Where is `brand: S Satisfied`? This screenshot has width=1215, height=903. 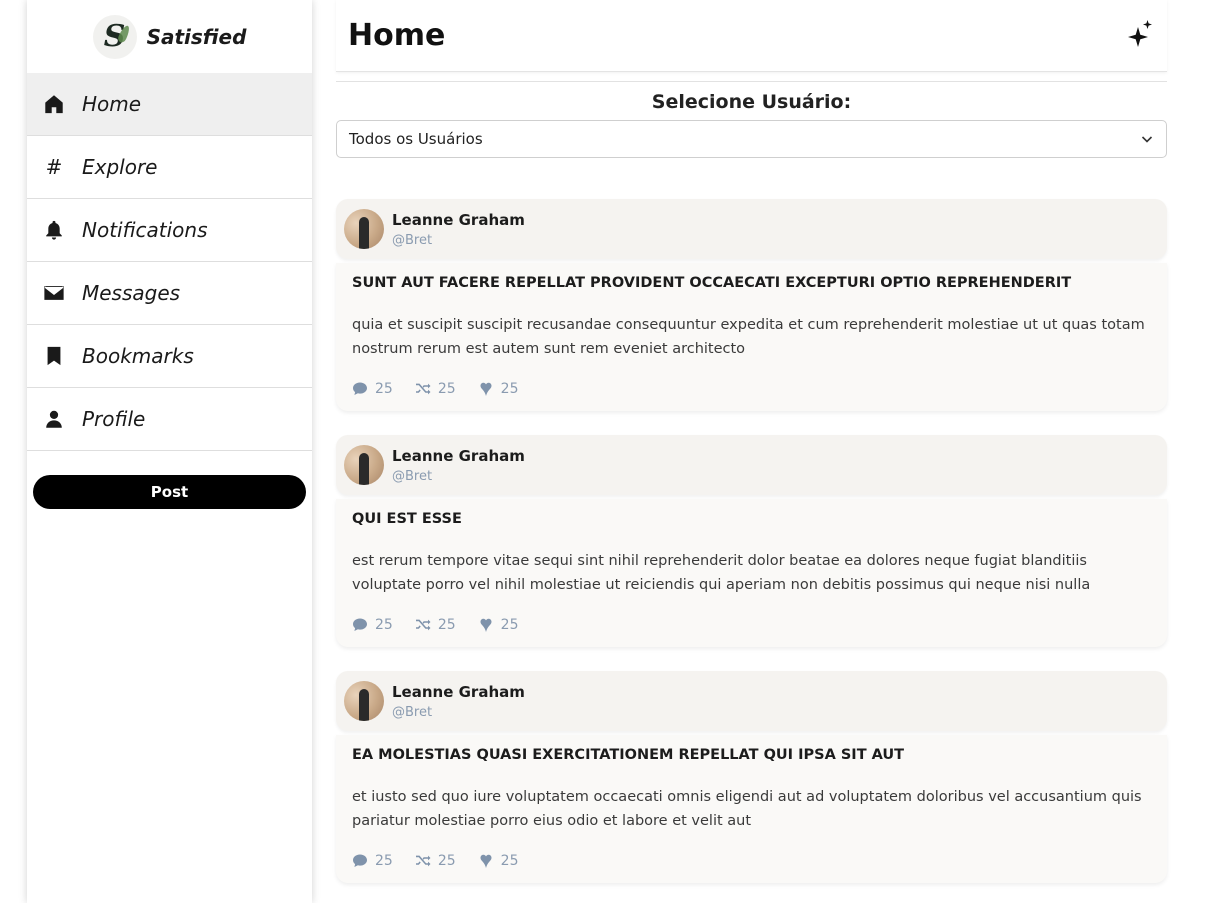 brand: S Satisfied is located at coordinates (169, 36).